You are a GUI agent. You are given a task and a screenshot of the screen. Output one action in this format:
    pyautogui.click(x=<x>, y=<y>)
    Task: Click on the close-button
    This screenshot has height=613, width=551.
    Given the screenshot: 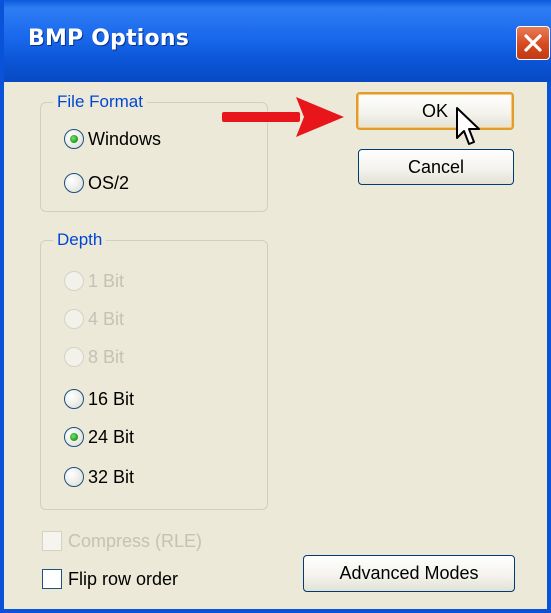 What is the action you would take?
    pyautogui.click(x=533, y=43)
    